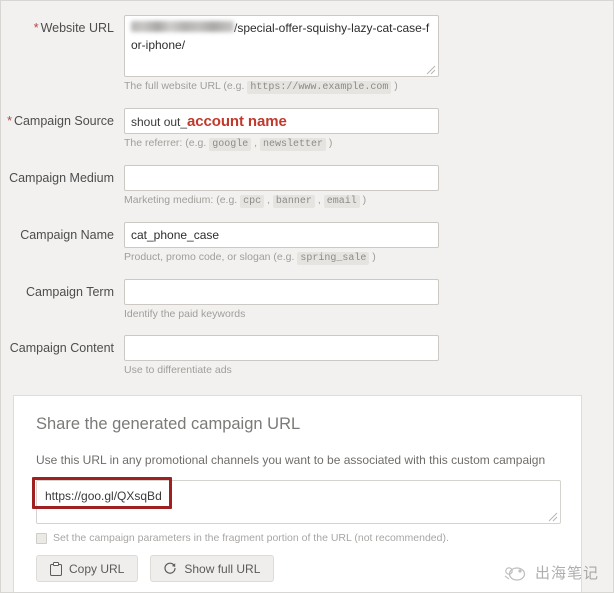 The image size is (614, 593). I want to click on fragment-checkbox, so click(41, 538).